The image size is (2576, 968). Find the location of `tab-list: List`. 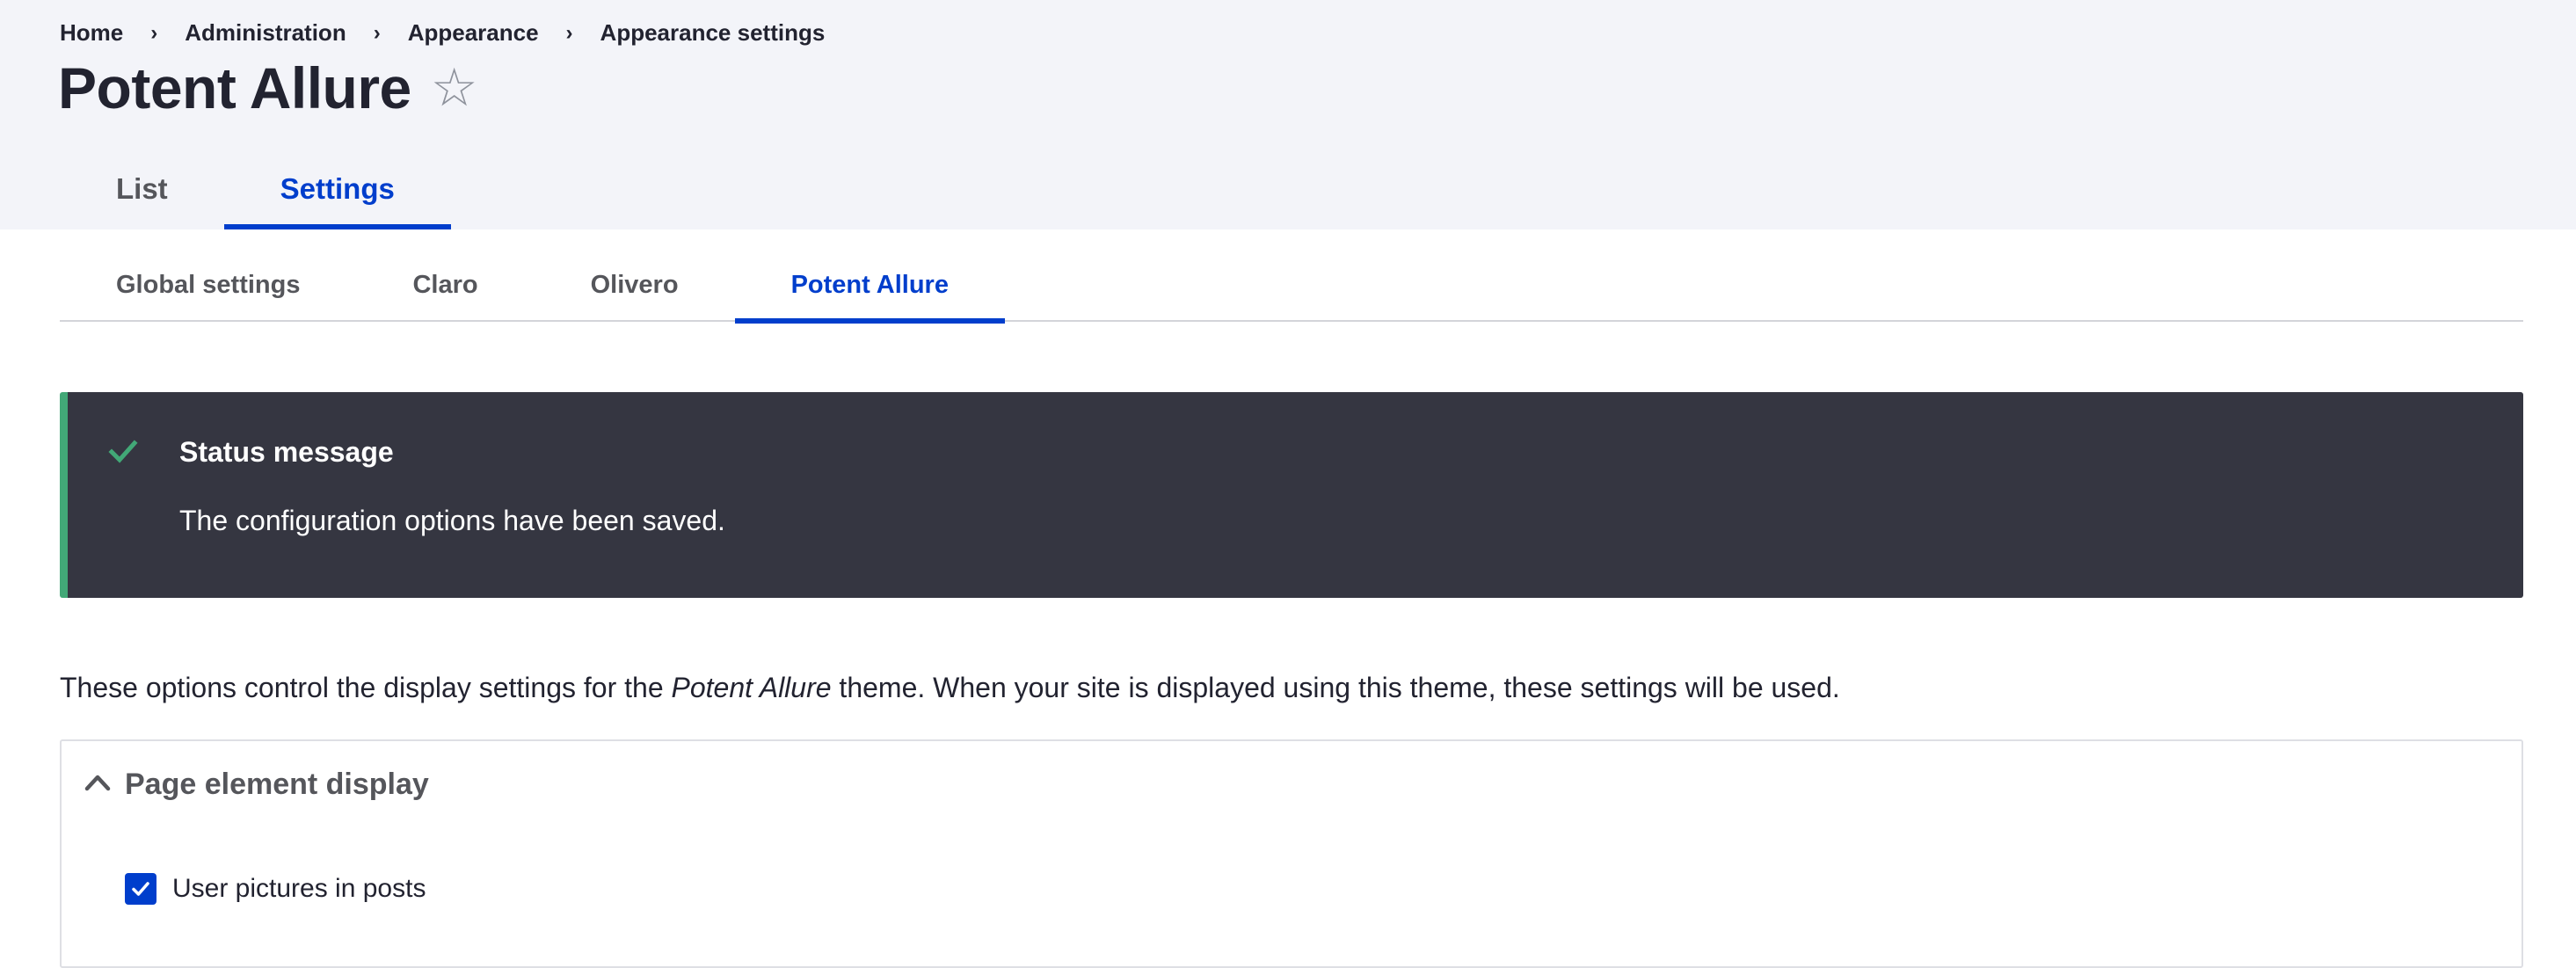

tab-list: List is located at coordinates (142, 193).